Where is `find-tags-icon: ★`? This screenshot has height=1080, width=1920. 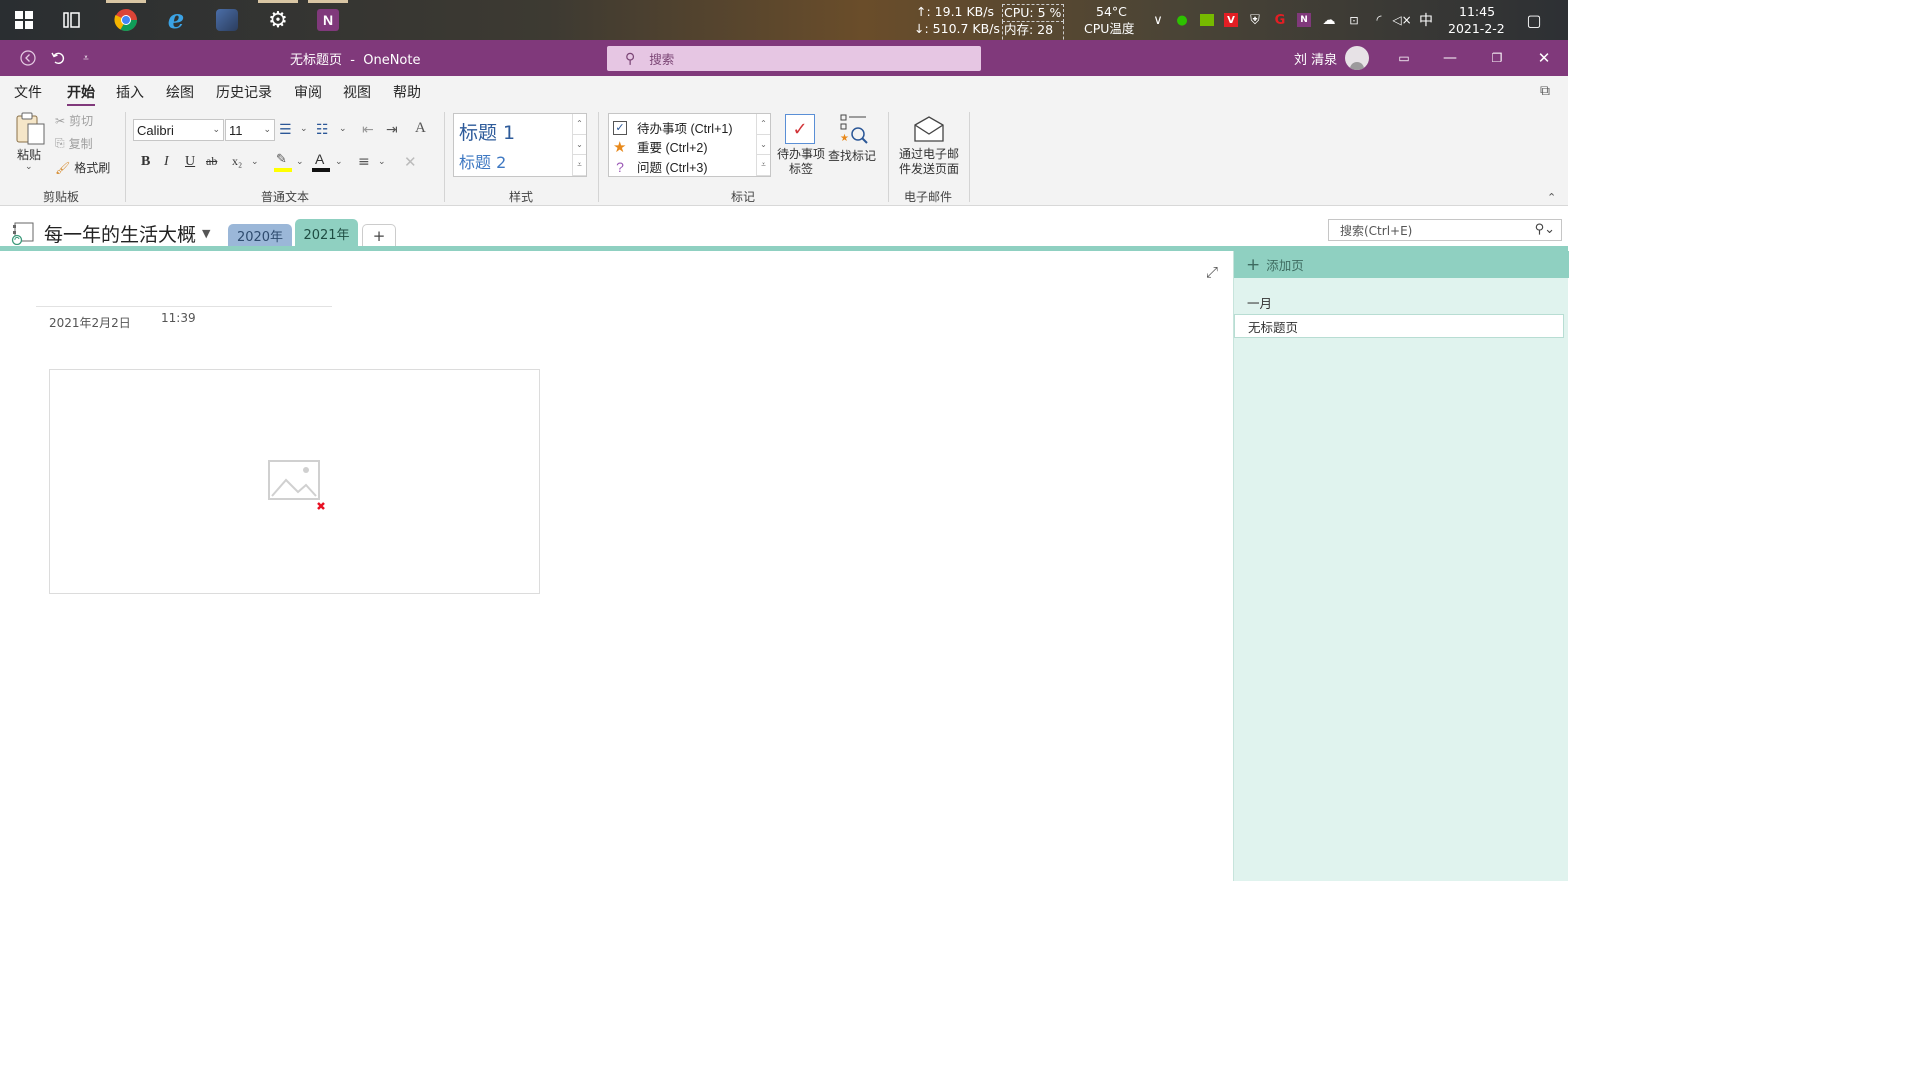 find-tags-icon: ★ is located at coordinates (854, 129).